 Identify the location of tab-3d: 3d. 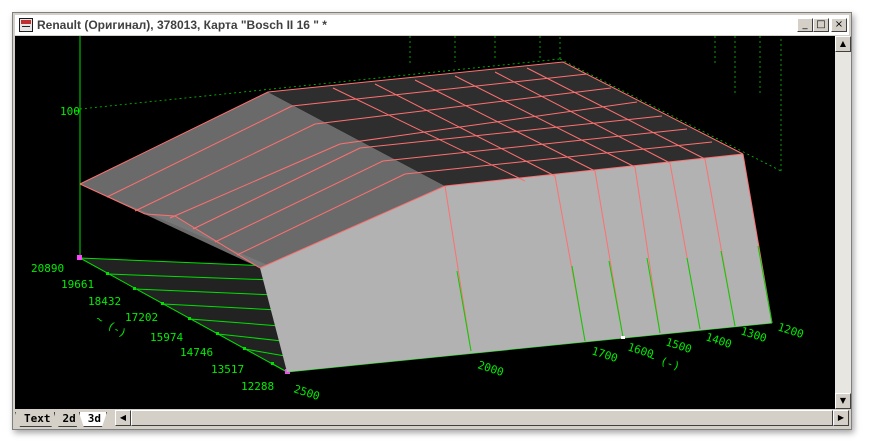
(93, 419).